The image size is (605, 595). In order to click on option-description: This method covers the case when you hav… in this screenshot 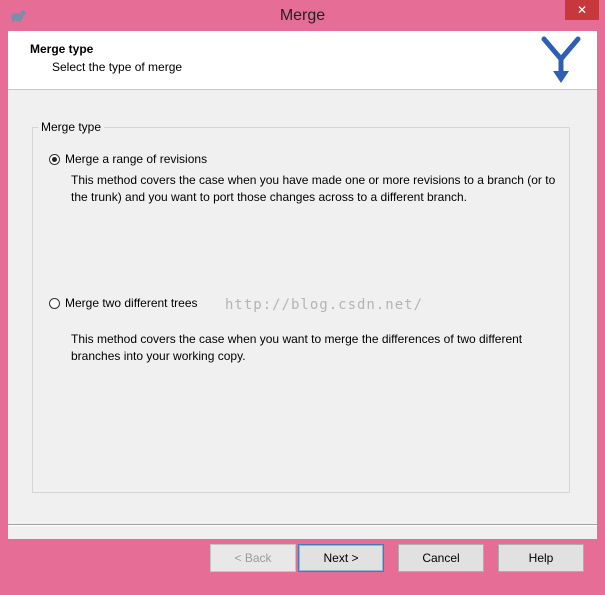, I will do `click(313, 188)`.